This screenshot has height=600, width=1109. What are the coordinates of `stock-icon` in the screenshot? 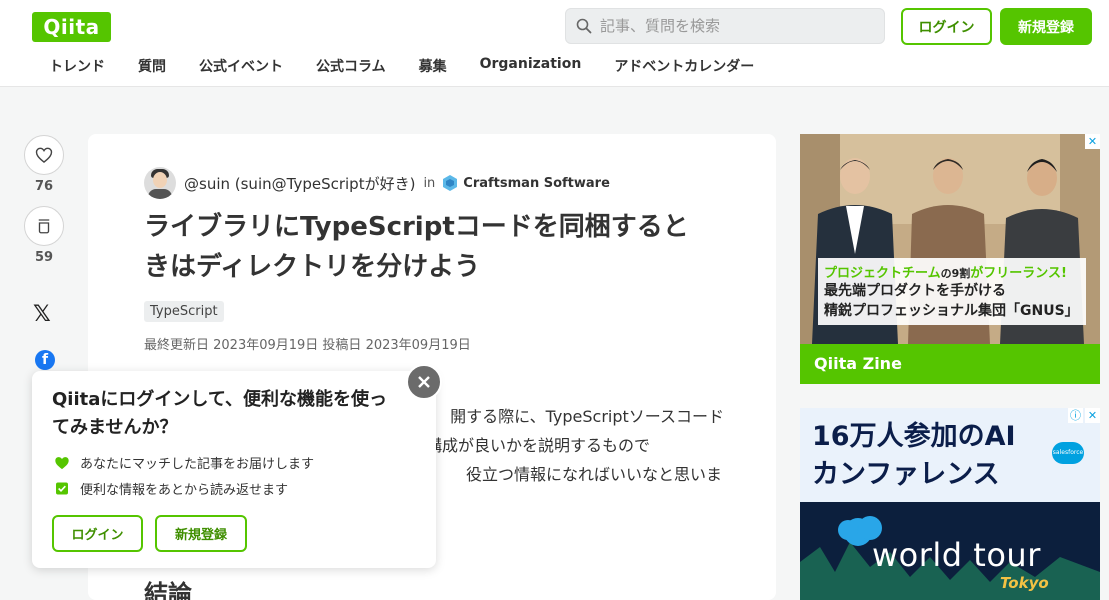 It's located at (44, 226).